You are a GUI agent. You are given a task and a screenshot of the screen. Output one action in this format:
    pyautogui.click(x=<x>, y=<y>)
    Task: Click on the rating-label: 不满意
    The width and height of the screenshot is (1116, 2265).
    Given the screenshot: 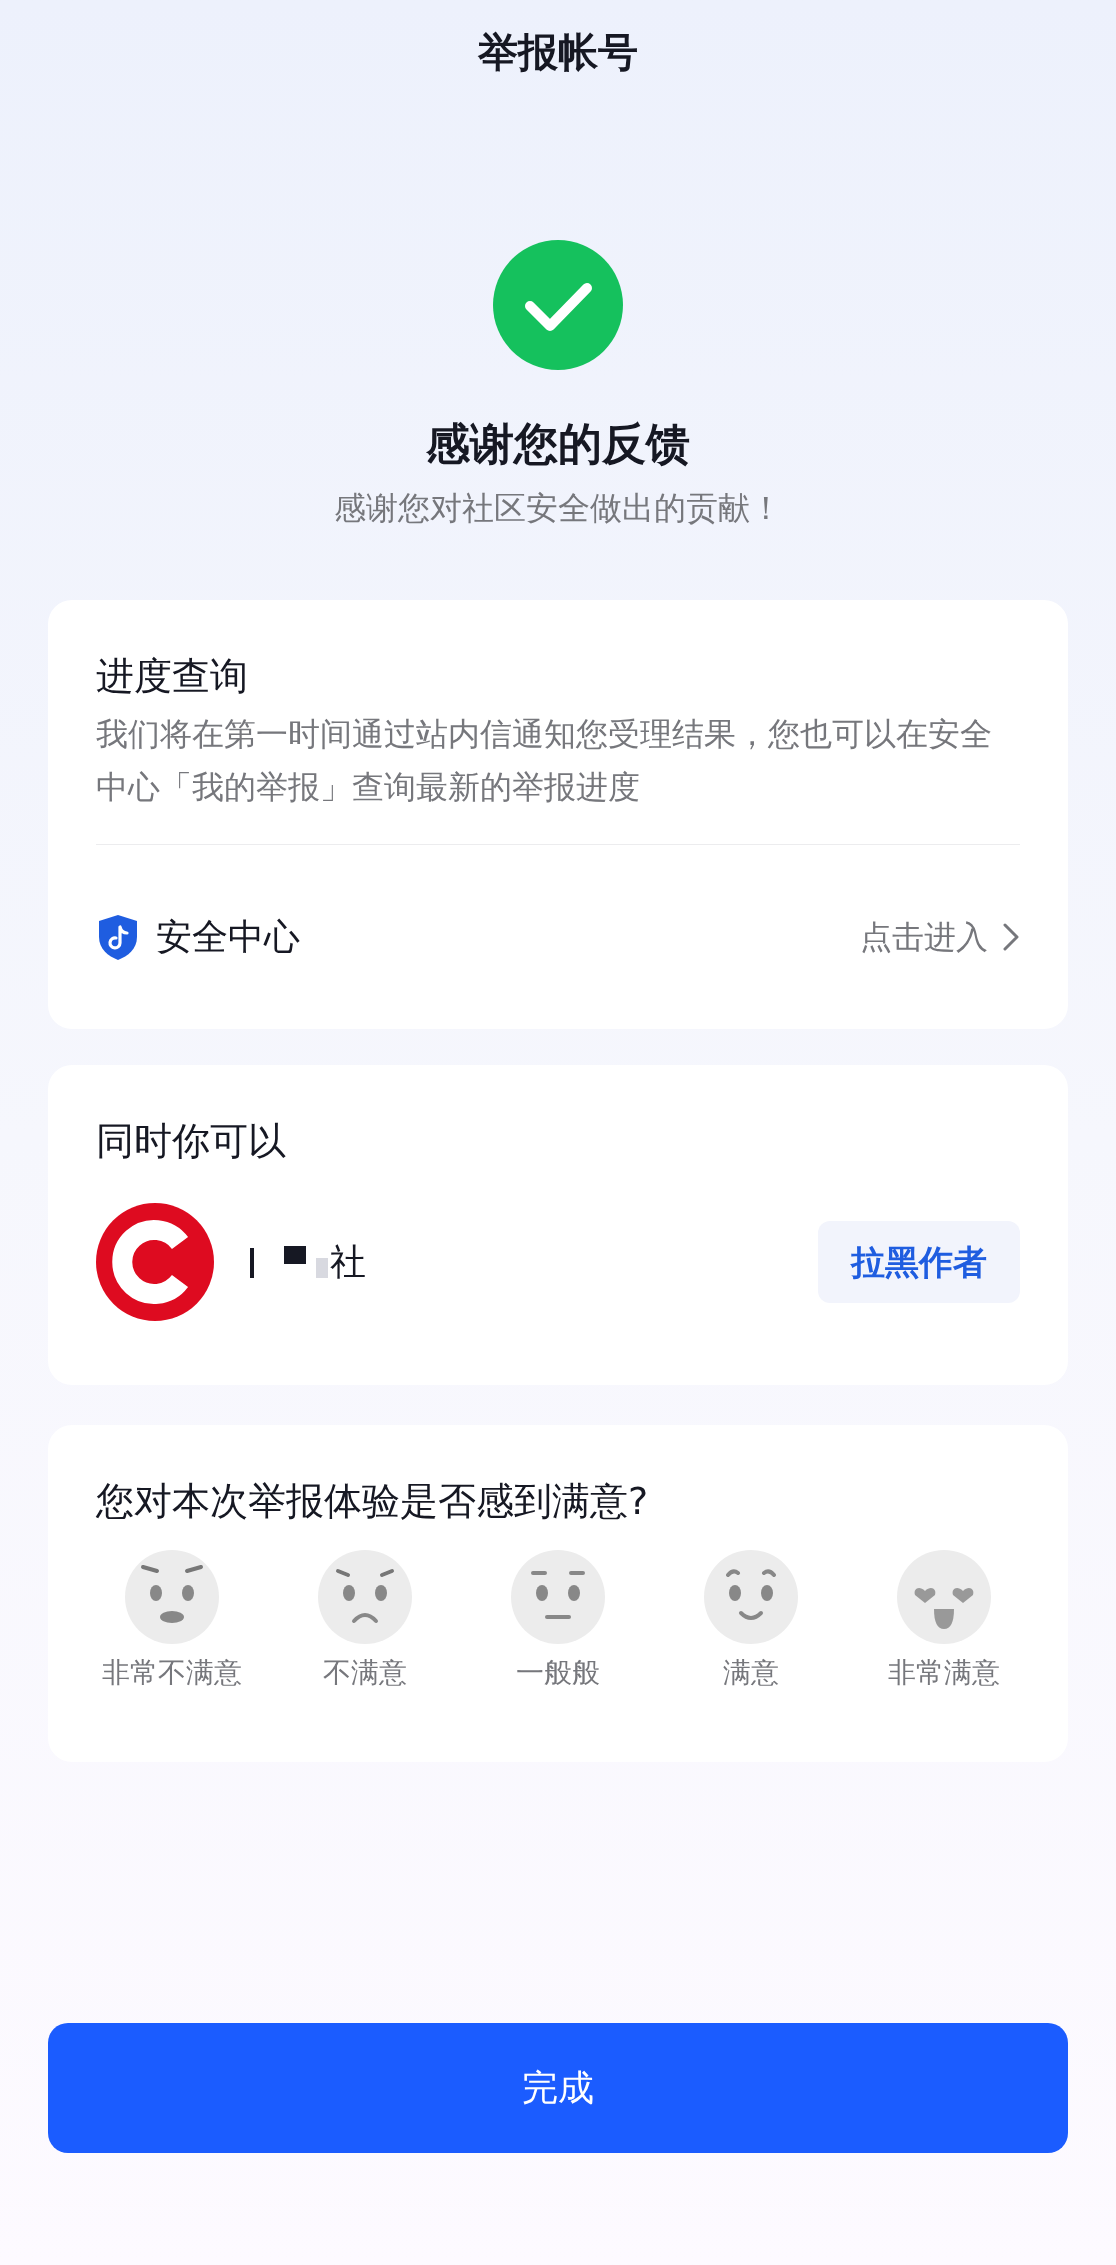 What is the action you would take?
    pyautogui.click(x=365, y=1673)
    